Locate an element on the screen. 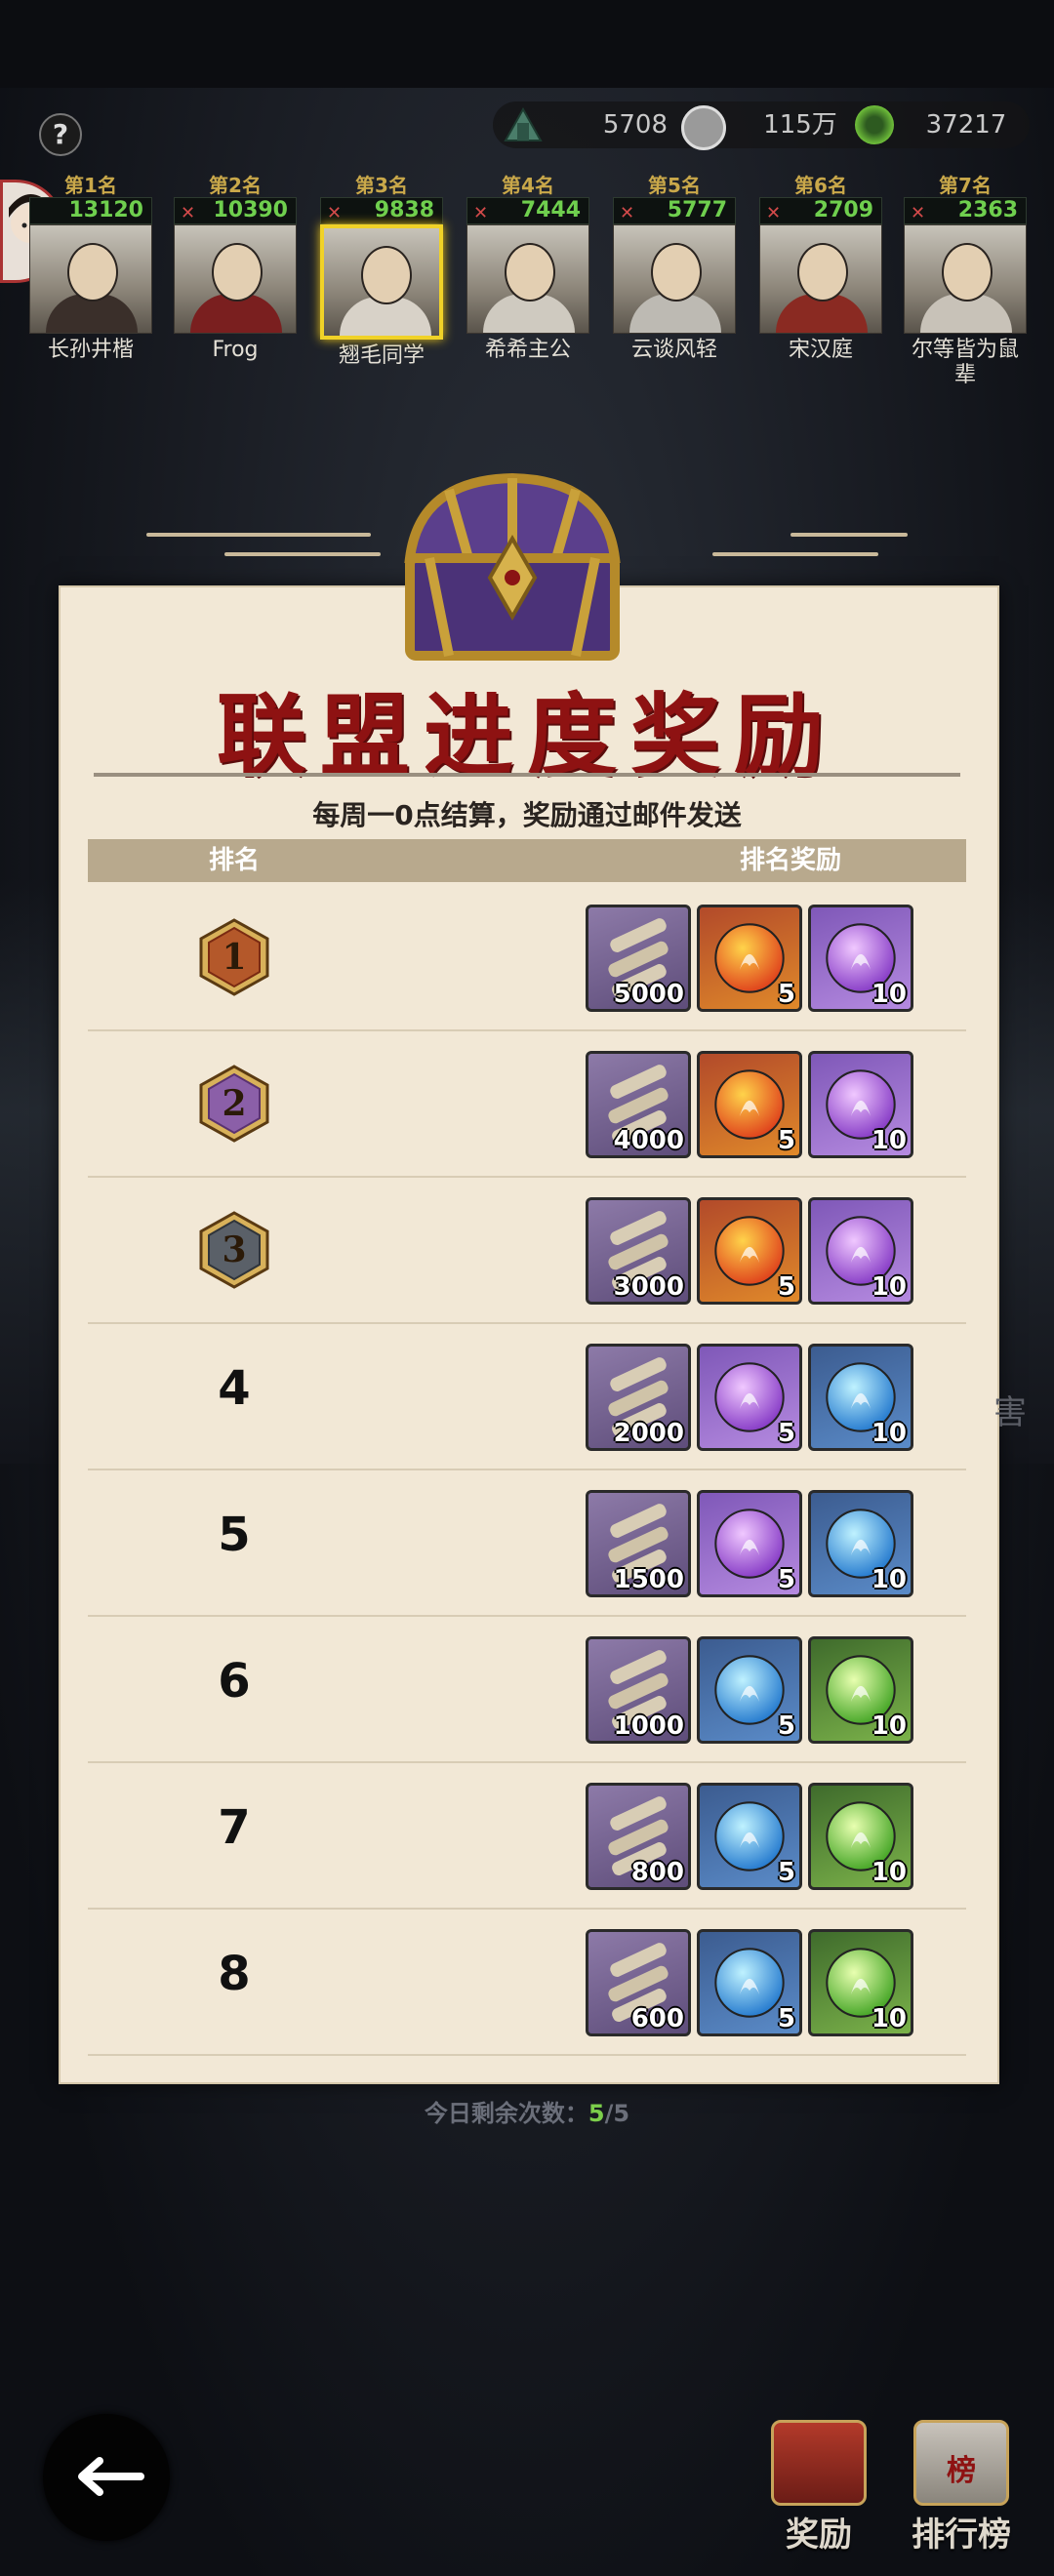  item-quantity: 1000 is located at coordinates (648, 1726).